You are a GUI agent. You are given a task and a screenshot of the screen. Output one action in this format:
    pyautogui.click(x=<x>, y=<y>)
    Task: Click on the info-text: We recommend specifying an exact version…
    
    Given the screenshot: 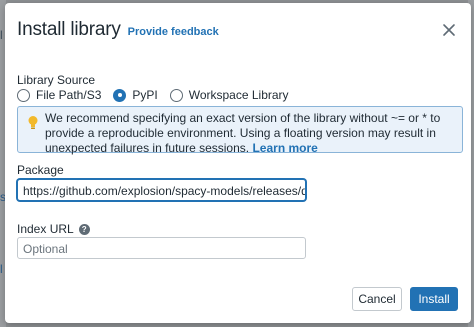 What is the action you would take?
    pyautogui.click(x=243, y=133)
    